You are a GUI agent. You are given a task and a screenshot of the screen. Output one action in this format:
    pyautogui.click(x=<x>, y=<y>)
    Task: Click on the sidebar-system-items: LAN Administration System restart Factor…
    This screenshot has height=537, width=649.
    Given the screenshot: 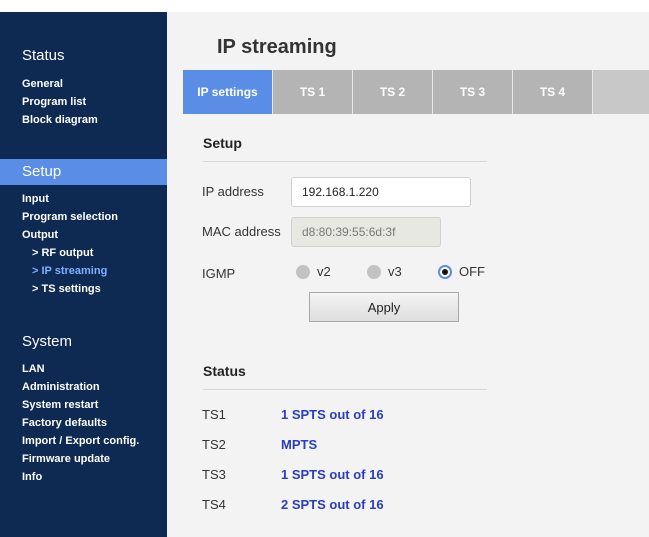 What is the action you would take?
    pyautogui.click(x=83, y=423)
    